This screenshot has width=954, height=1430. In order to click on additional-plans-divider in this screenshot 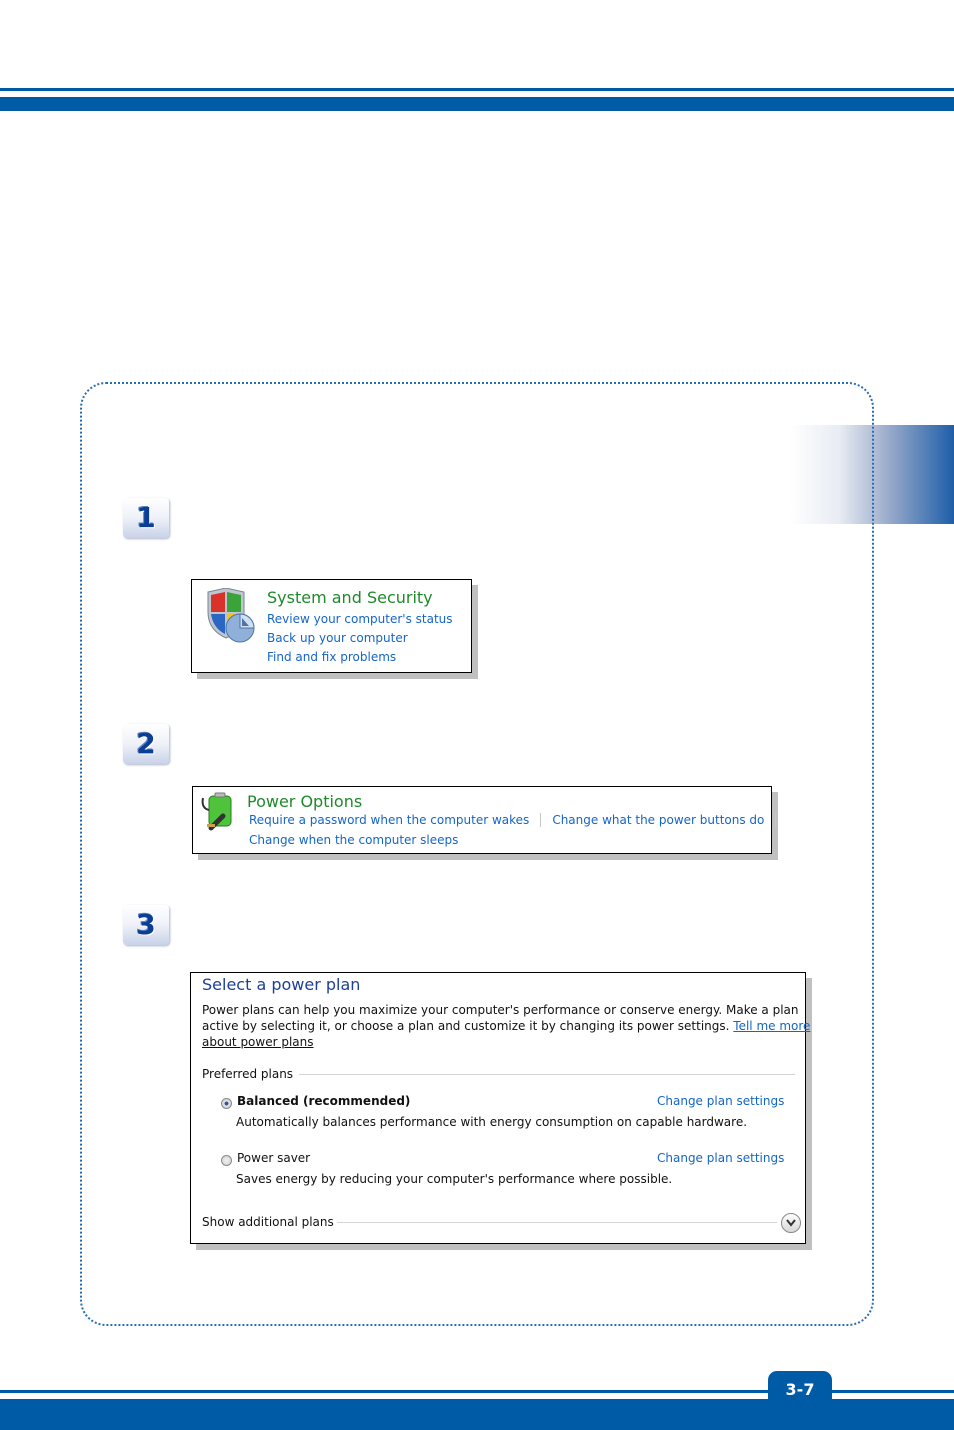, I will do `click(557, 1222)`.